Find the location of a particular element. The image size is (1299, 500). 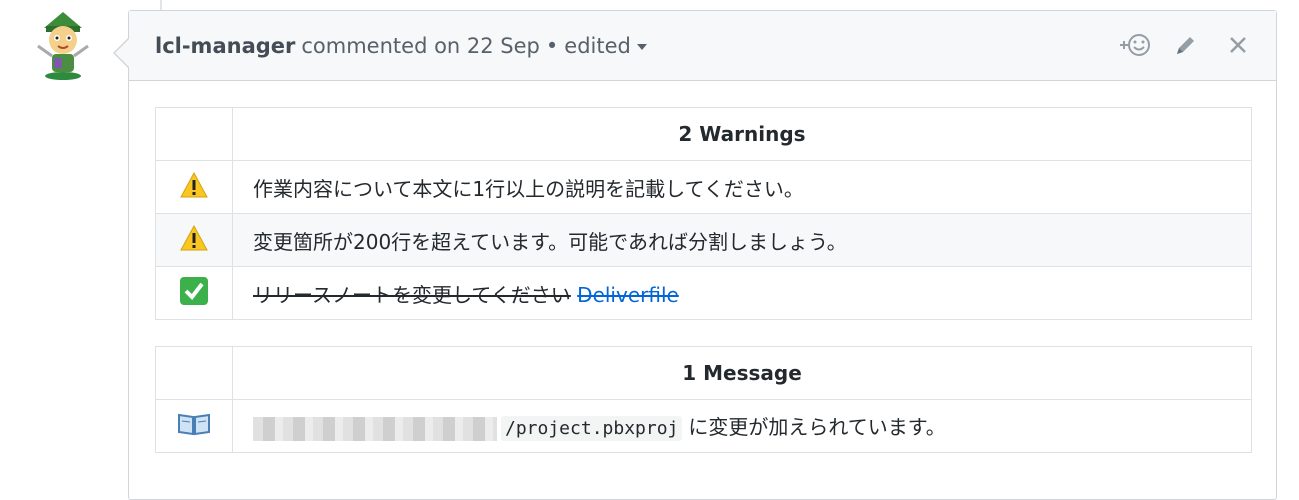

comment-actions is located at coordinates (1186, 45).